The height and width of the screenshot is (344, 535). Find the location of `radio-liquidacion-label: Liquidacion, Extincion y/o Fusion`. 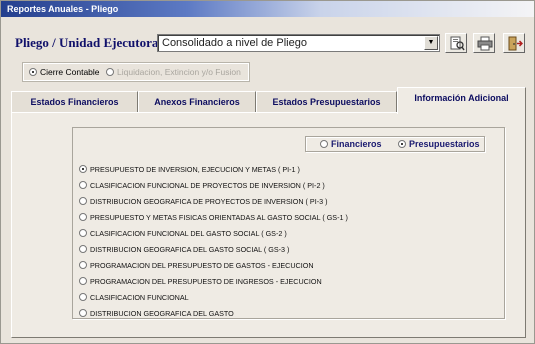

radio-liquidacion-label: Liquidacion, Extincion y/o Fusion is located at coordinates (179, 72).